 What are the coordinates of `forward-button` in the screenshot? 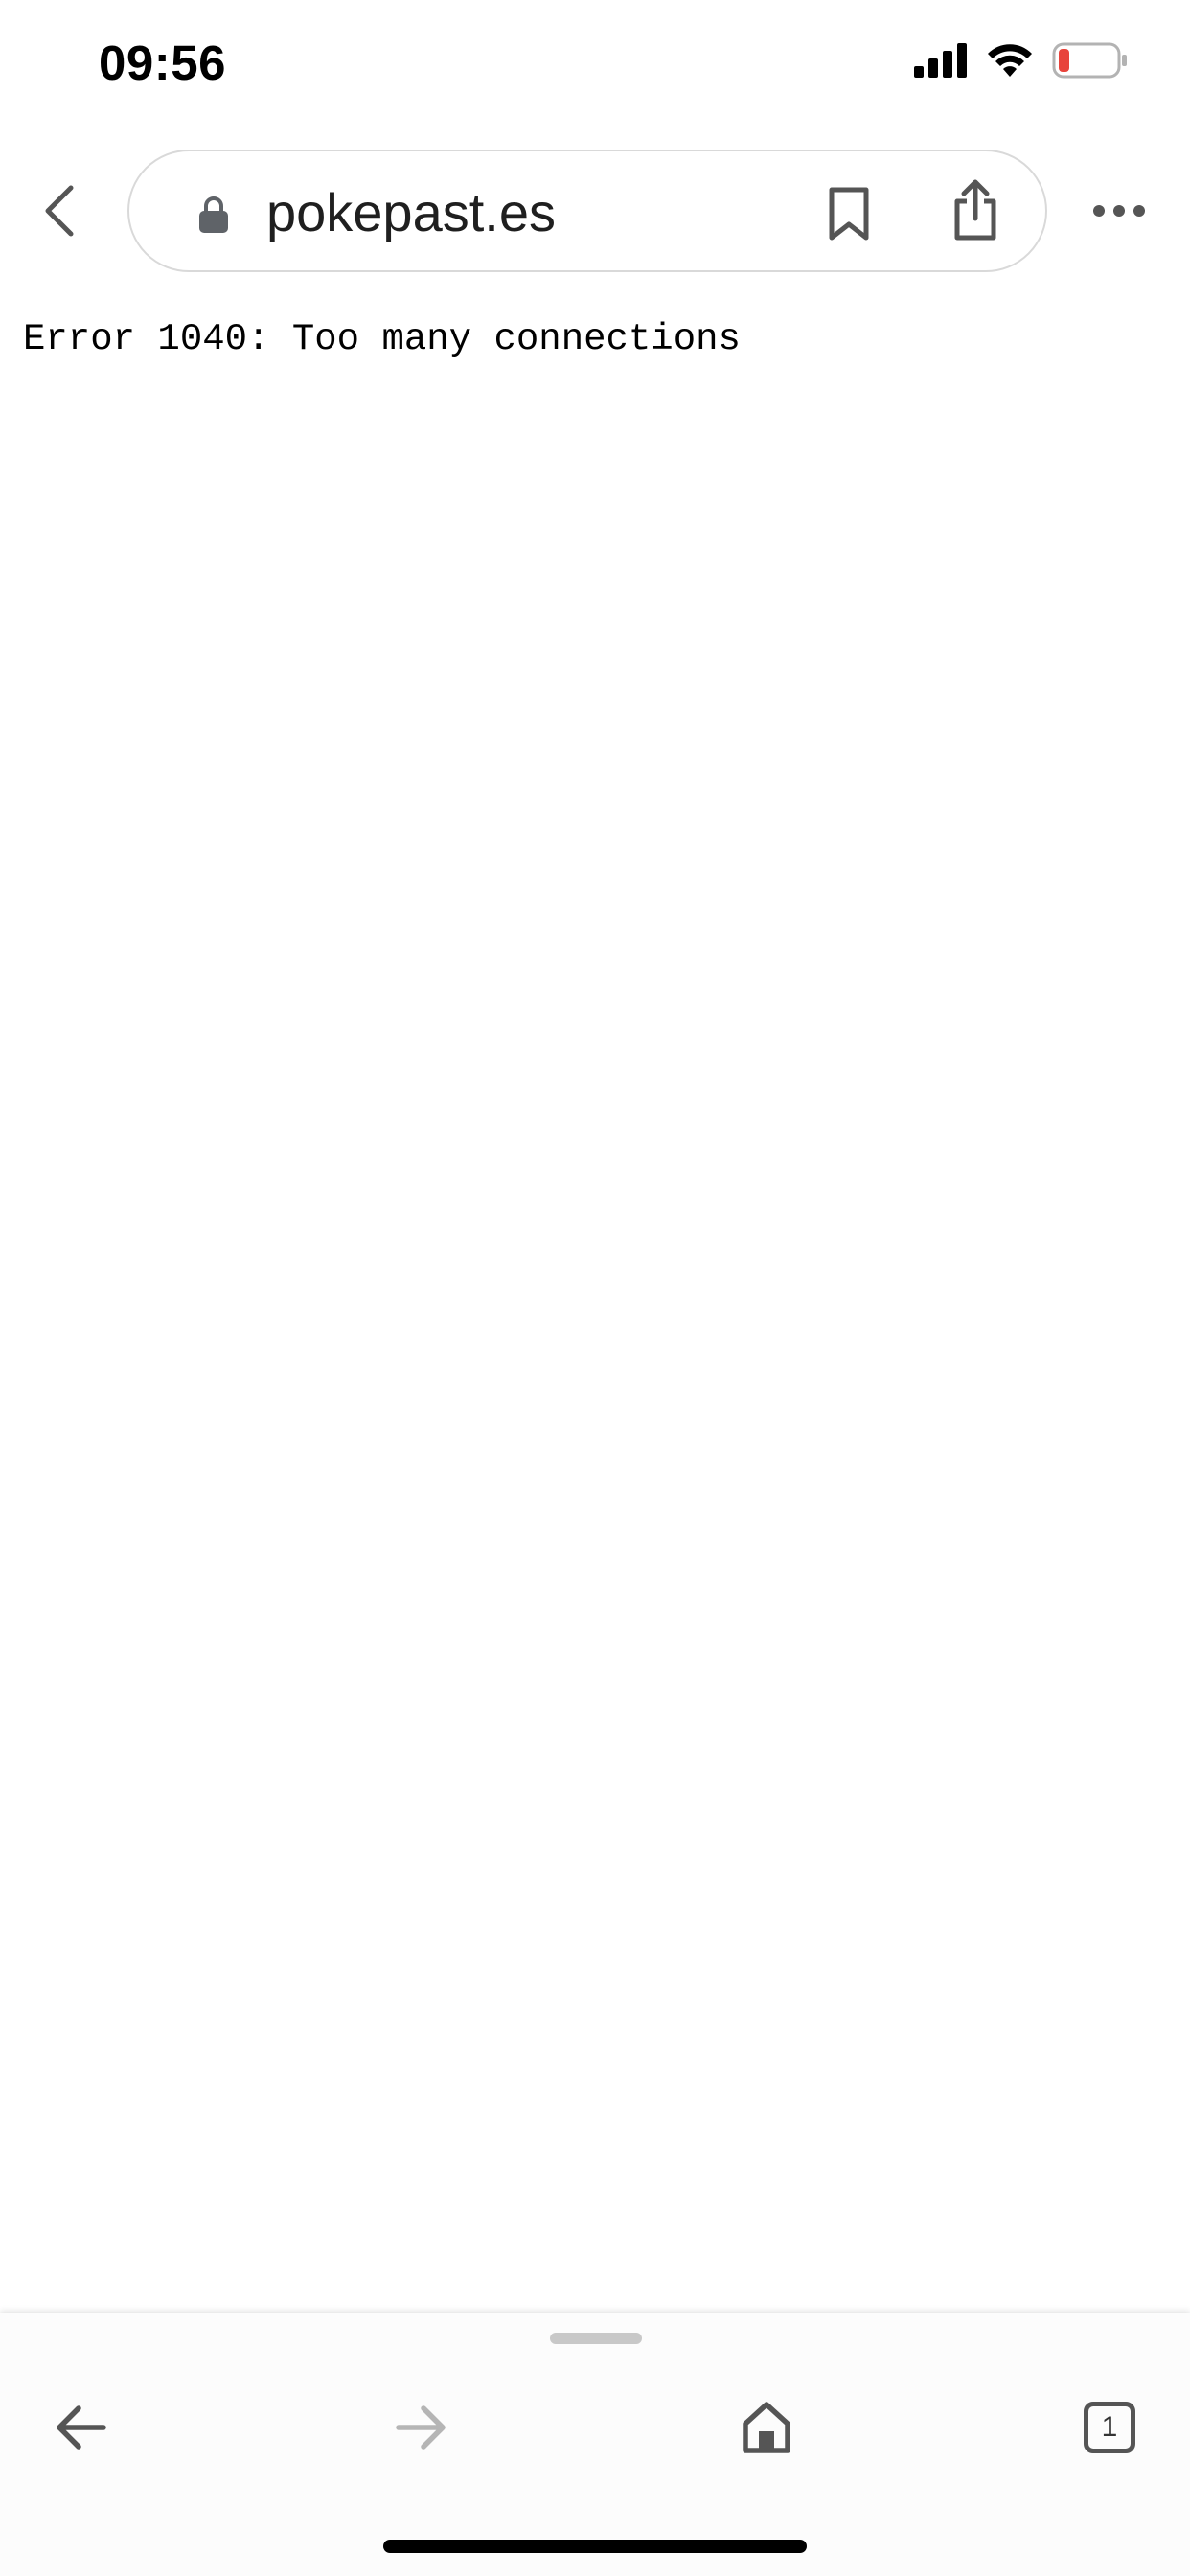 It's located at (421, 2427).